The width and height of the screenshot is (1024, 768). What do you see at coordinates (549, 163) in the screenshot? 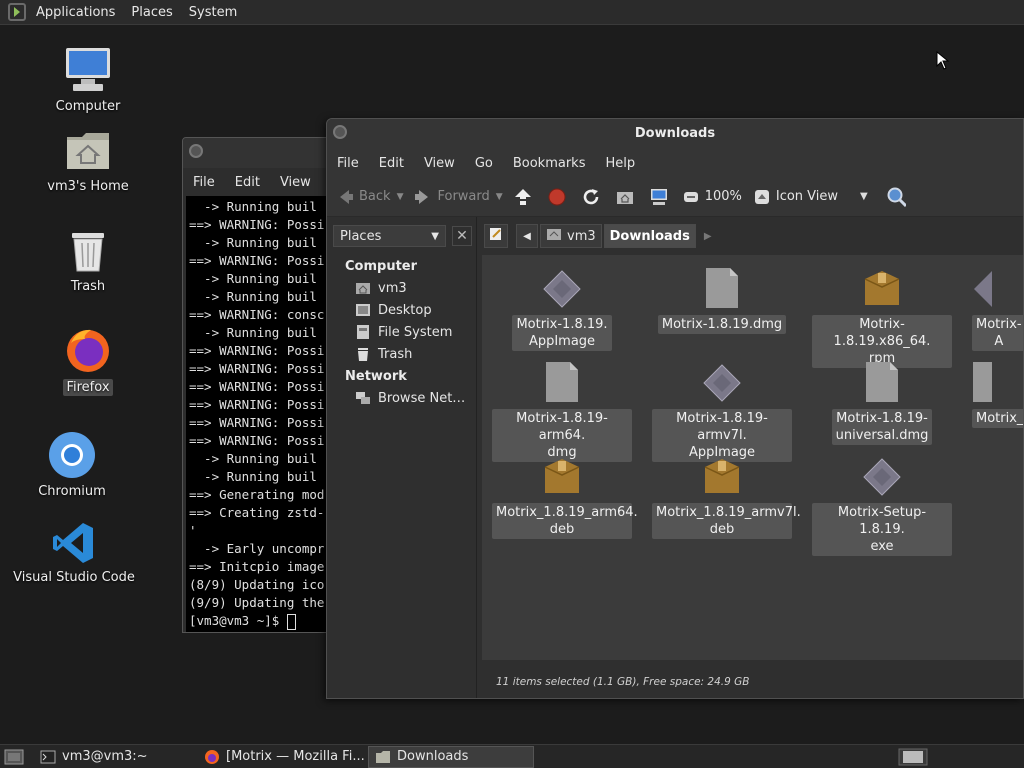
I see `menu-bookmarks: Bookmarks` at bounding box center [549, 163].